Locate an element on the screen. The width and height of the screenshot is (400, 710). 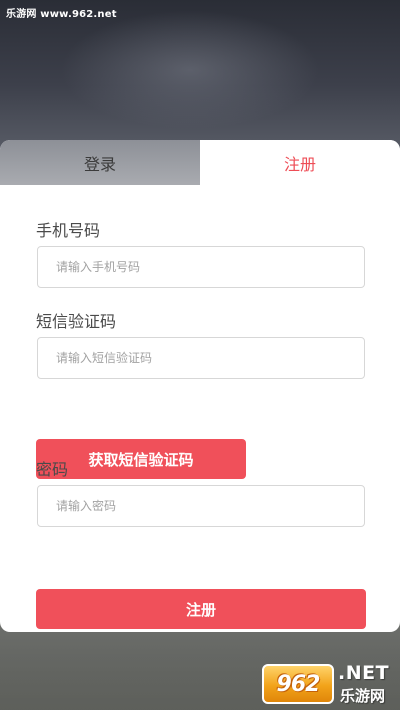
phone-label: 手机号码 is located at coordinates (68, 230).